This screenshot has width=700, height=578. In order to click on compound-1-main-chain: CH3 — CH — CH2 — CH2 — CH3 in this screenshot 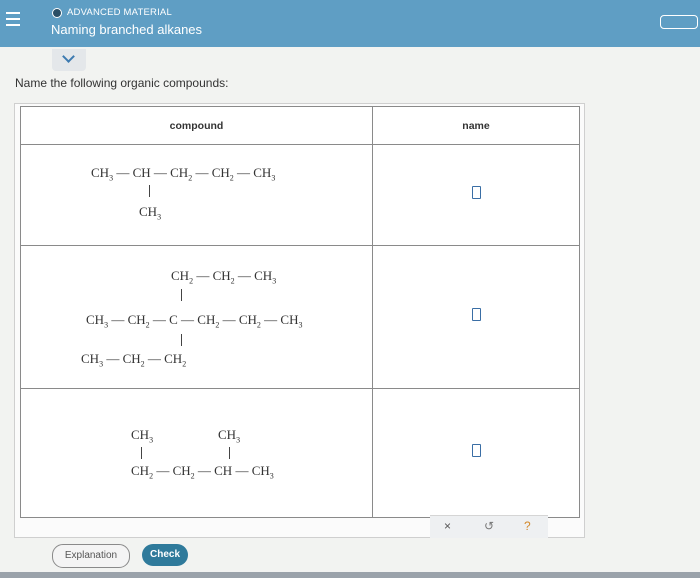, I will do `click(183, 174)`.